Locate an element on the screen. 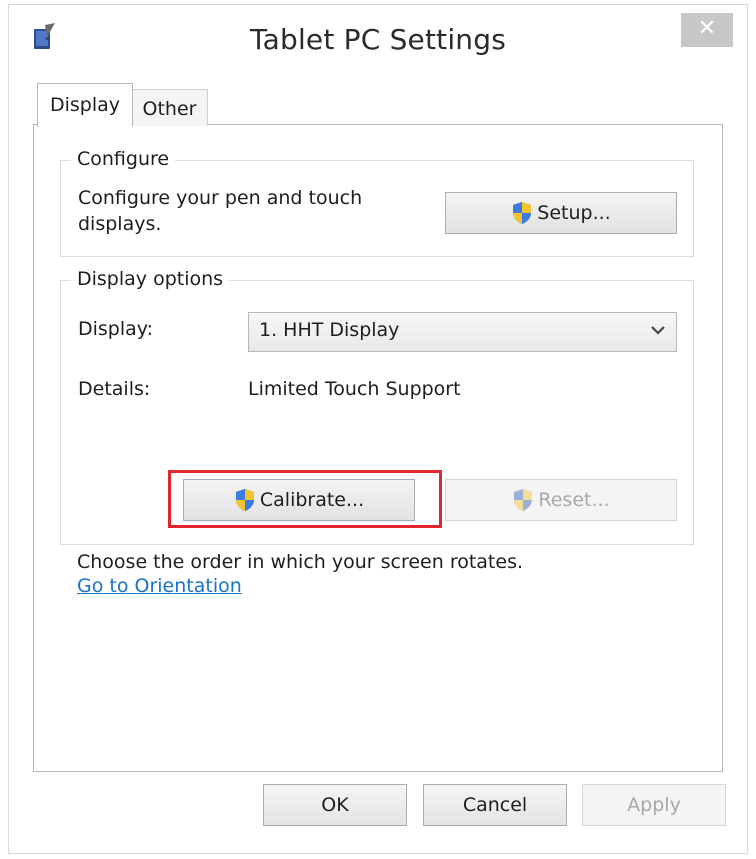 Image resolution: width=756 pixels, height=859 pixels. title-bar: Tablet PC Settings ✕ is located at coordinates (378, 39).